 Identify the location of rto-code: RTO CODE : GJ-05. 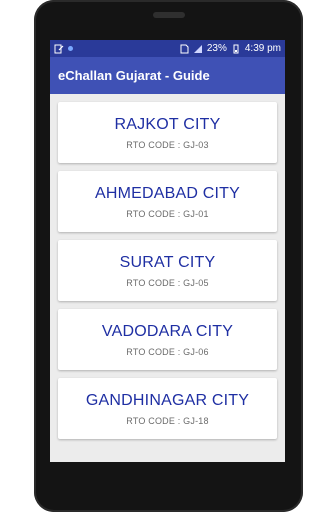
(167, 282).